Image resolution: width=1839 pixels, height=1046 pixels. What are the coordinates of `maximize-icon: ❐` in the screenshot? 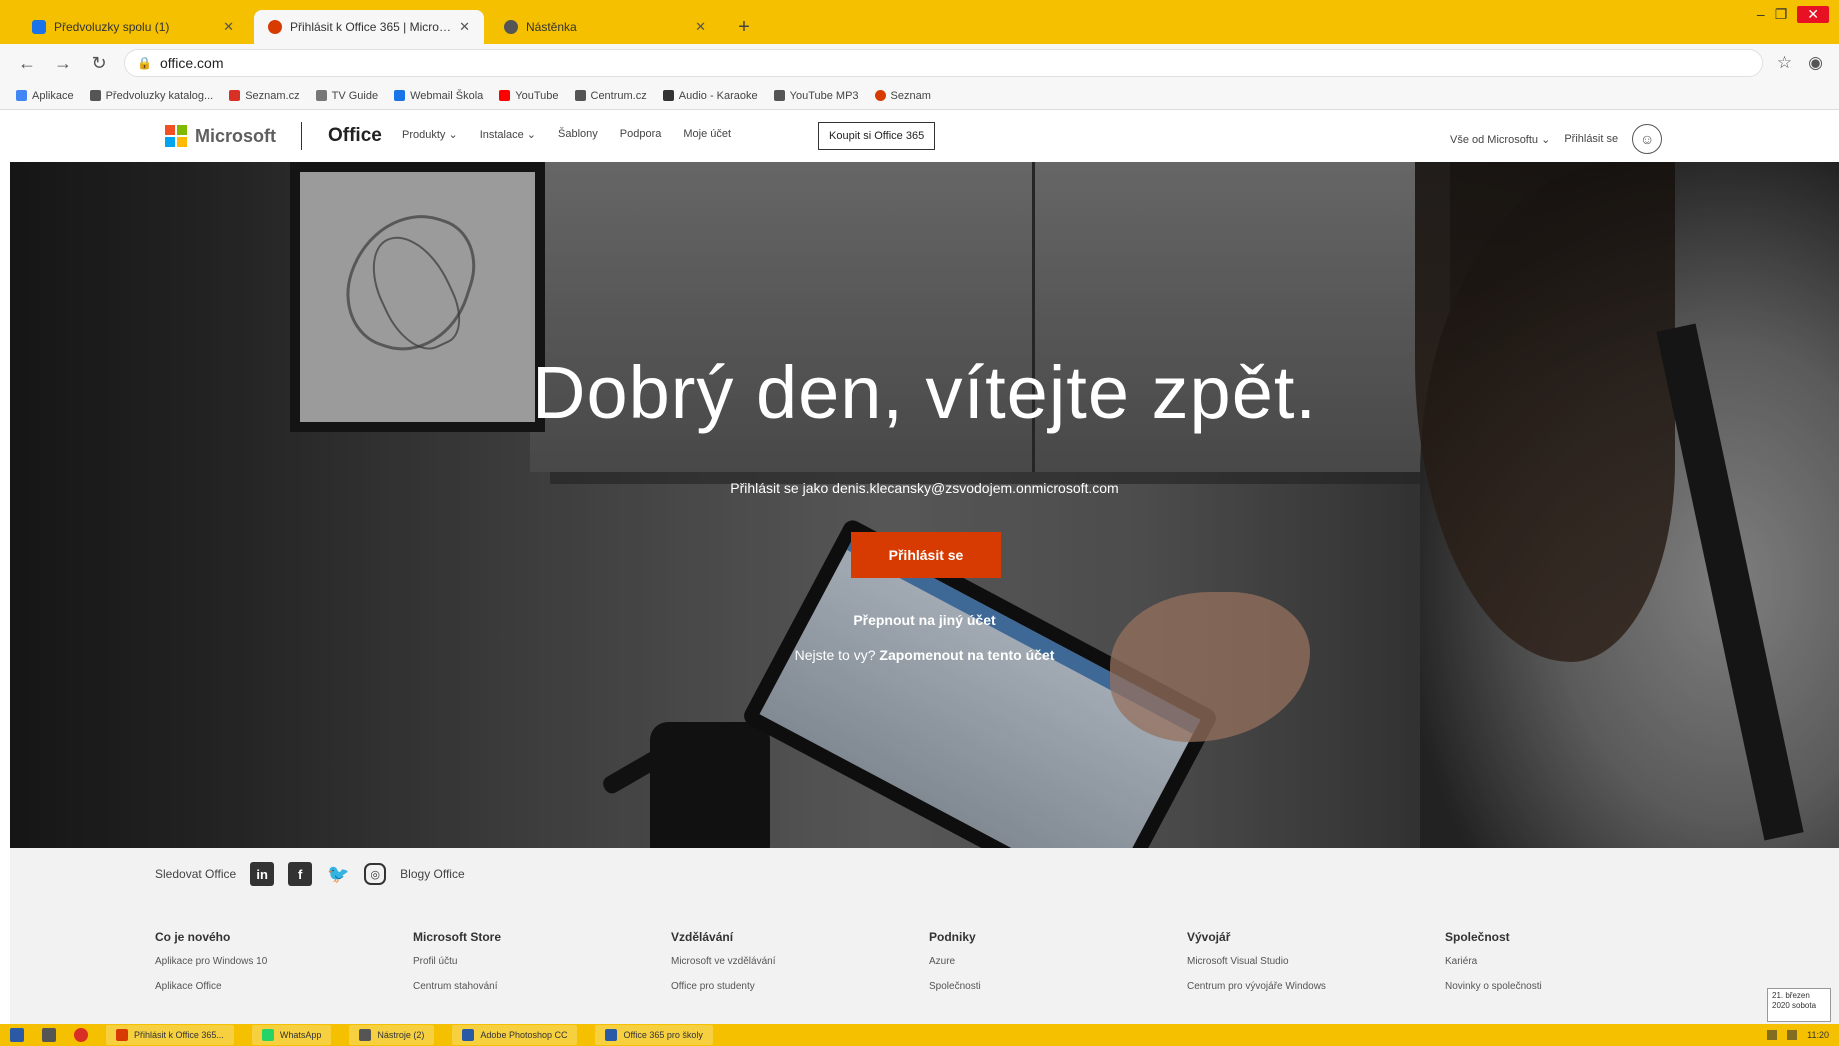 It's located at (1781, 14).